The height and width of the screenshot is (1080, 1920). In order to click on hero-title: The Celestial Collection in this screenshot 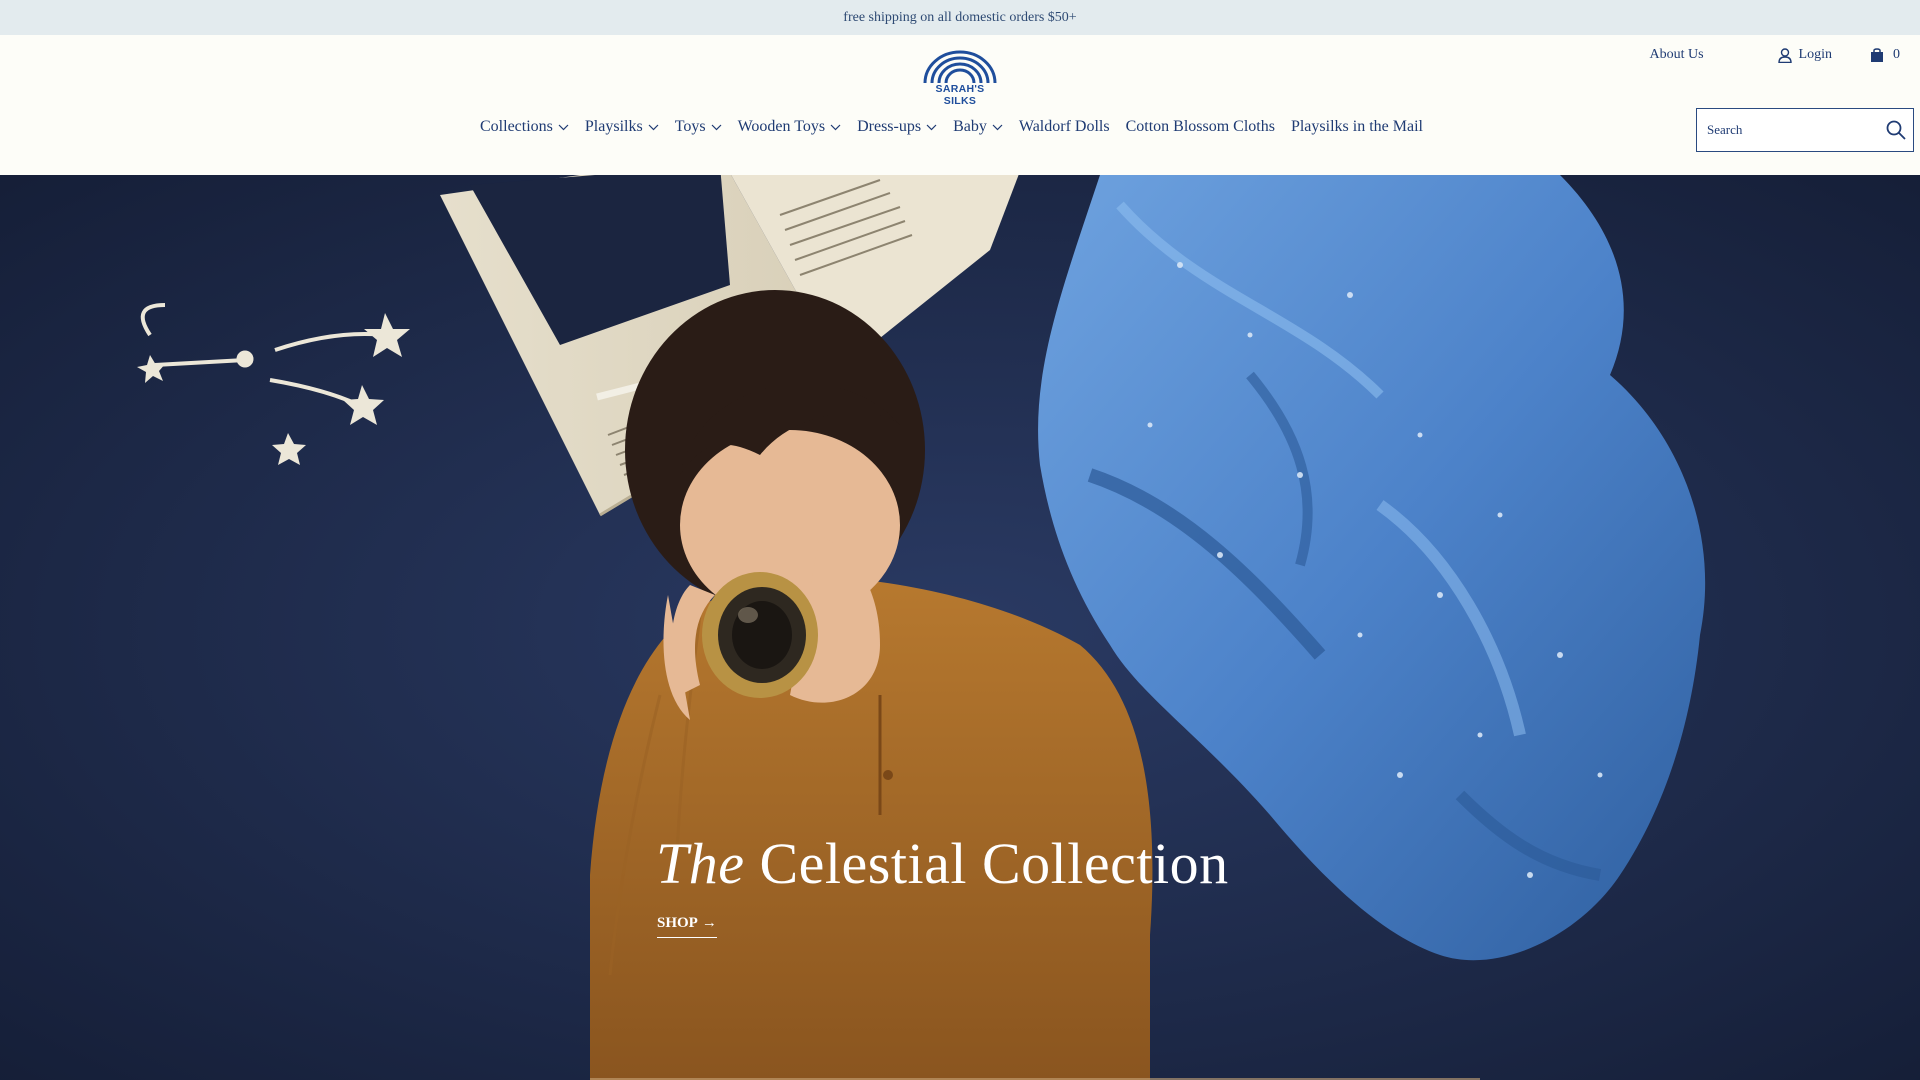, I will do `click(942, 864)`.